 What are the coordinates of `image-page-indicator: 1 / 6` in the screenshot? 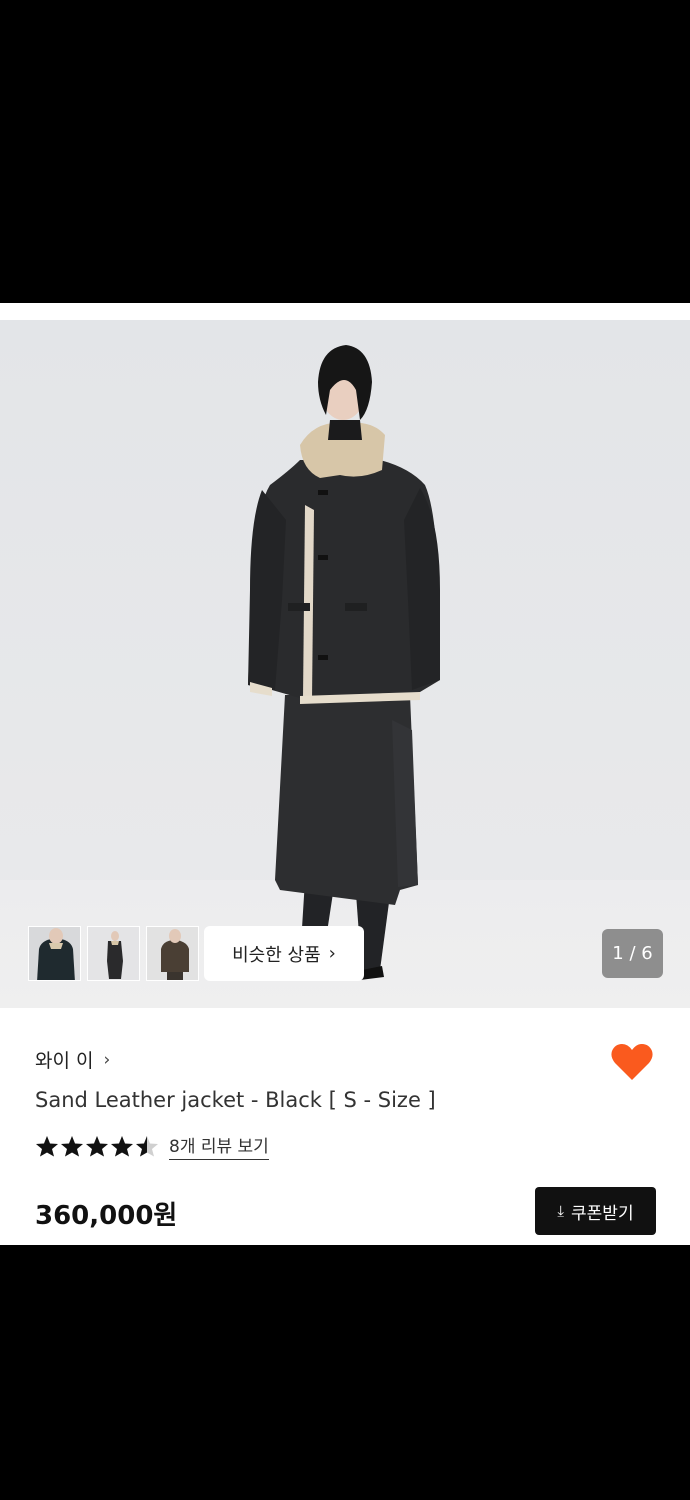 It's located at (632, 953).